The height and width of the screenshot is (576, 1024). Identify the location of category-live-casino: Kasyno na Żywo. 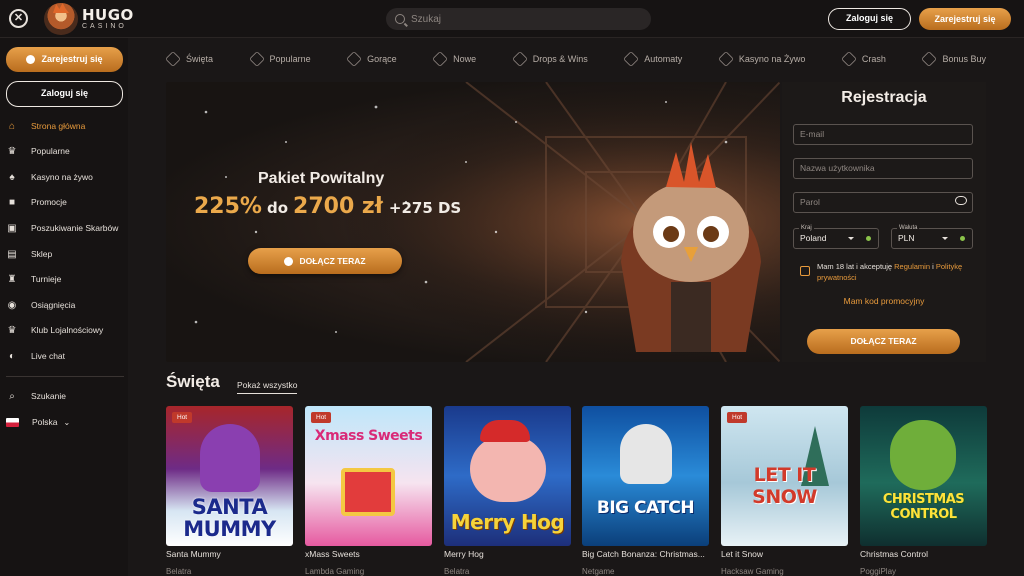
(761, 59).